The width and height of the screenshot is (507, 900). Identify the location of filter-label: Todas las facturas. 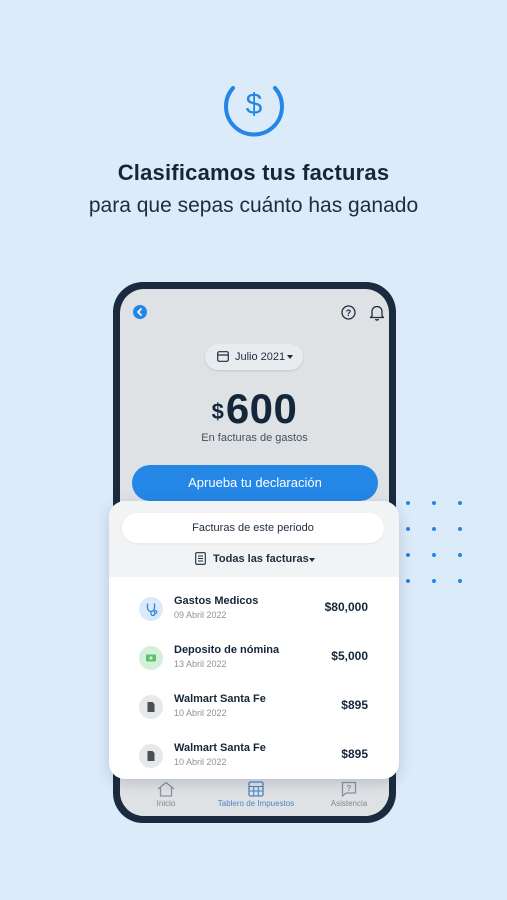
(261, 559).